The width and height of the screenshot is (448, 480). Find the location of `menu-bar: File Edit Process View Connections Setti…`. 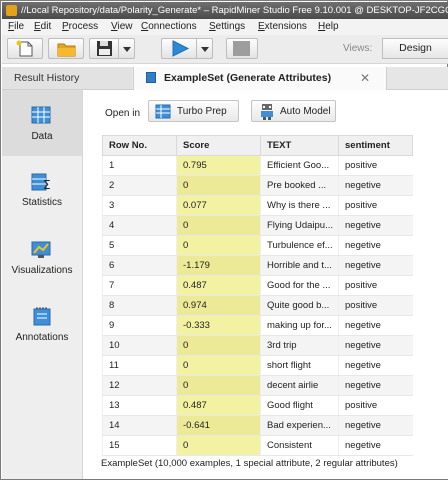

menu-bar: File Edit Process View Connections Setti… is located at coordinates (225, 27).